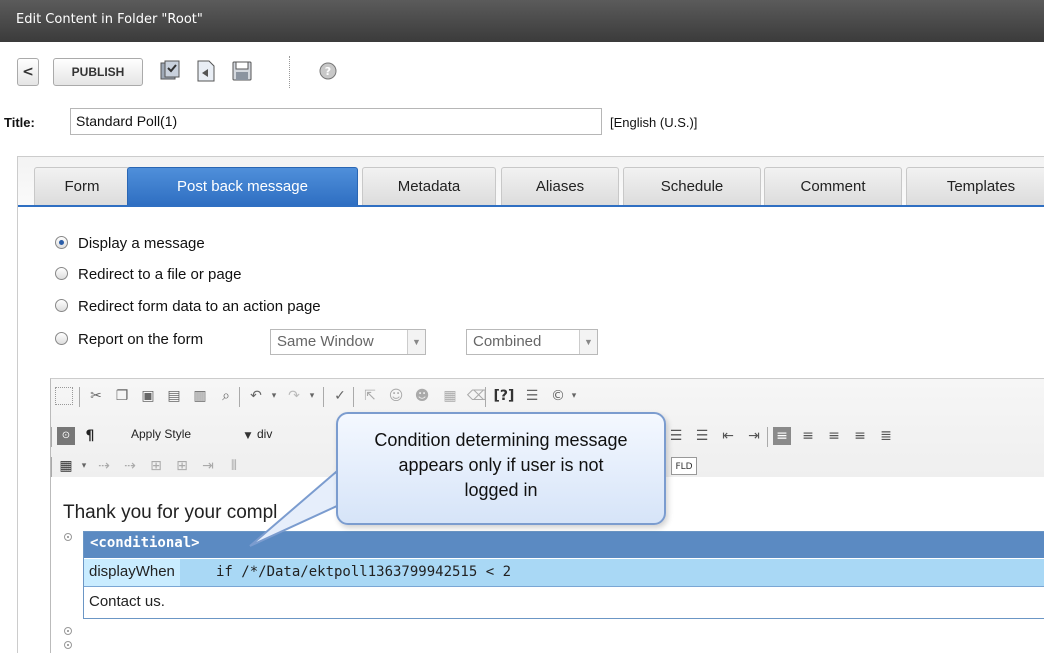  I want to click on callout-line-2: appears only if user is not, so click(501, 465).